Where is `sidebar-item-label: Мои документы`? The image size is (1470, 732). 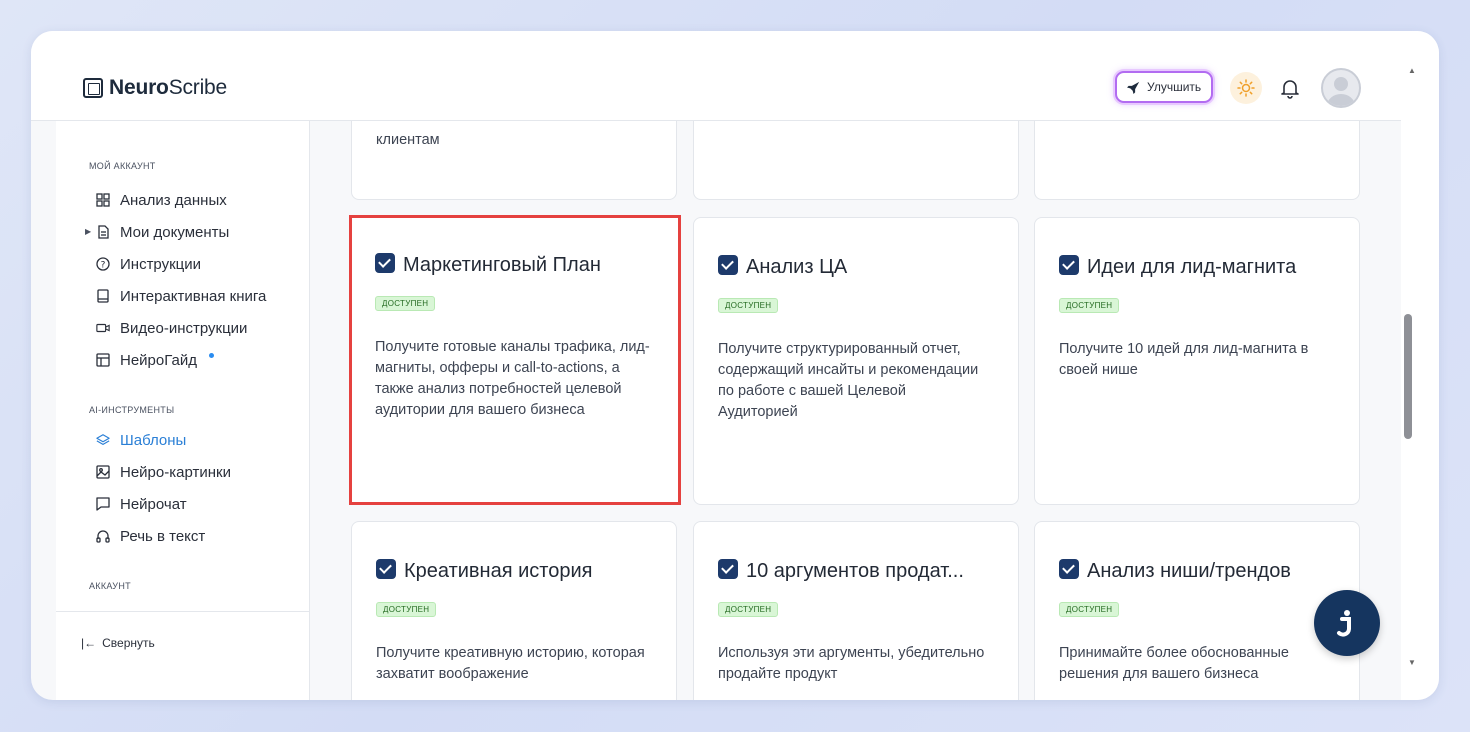 sidebar-item-label: Мои документы is located at coordinates (175, 232).